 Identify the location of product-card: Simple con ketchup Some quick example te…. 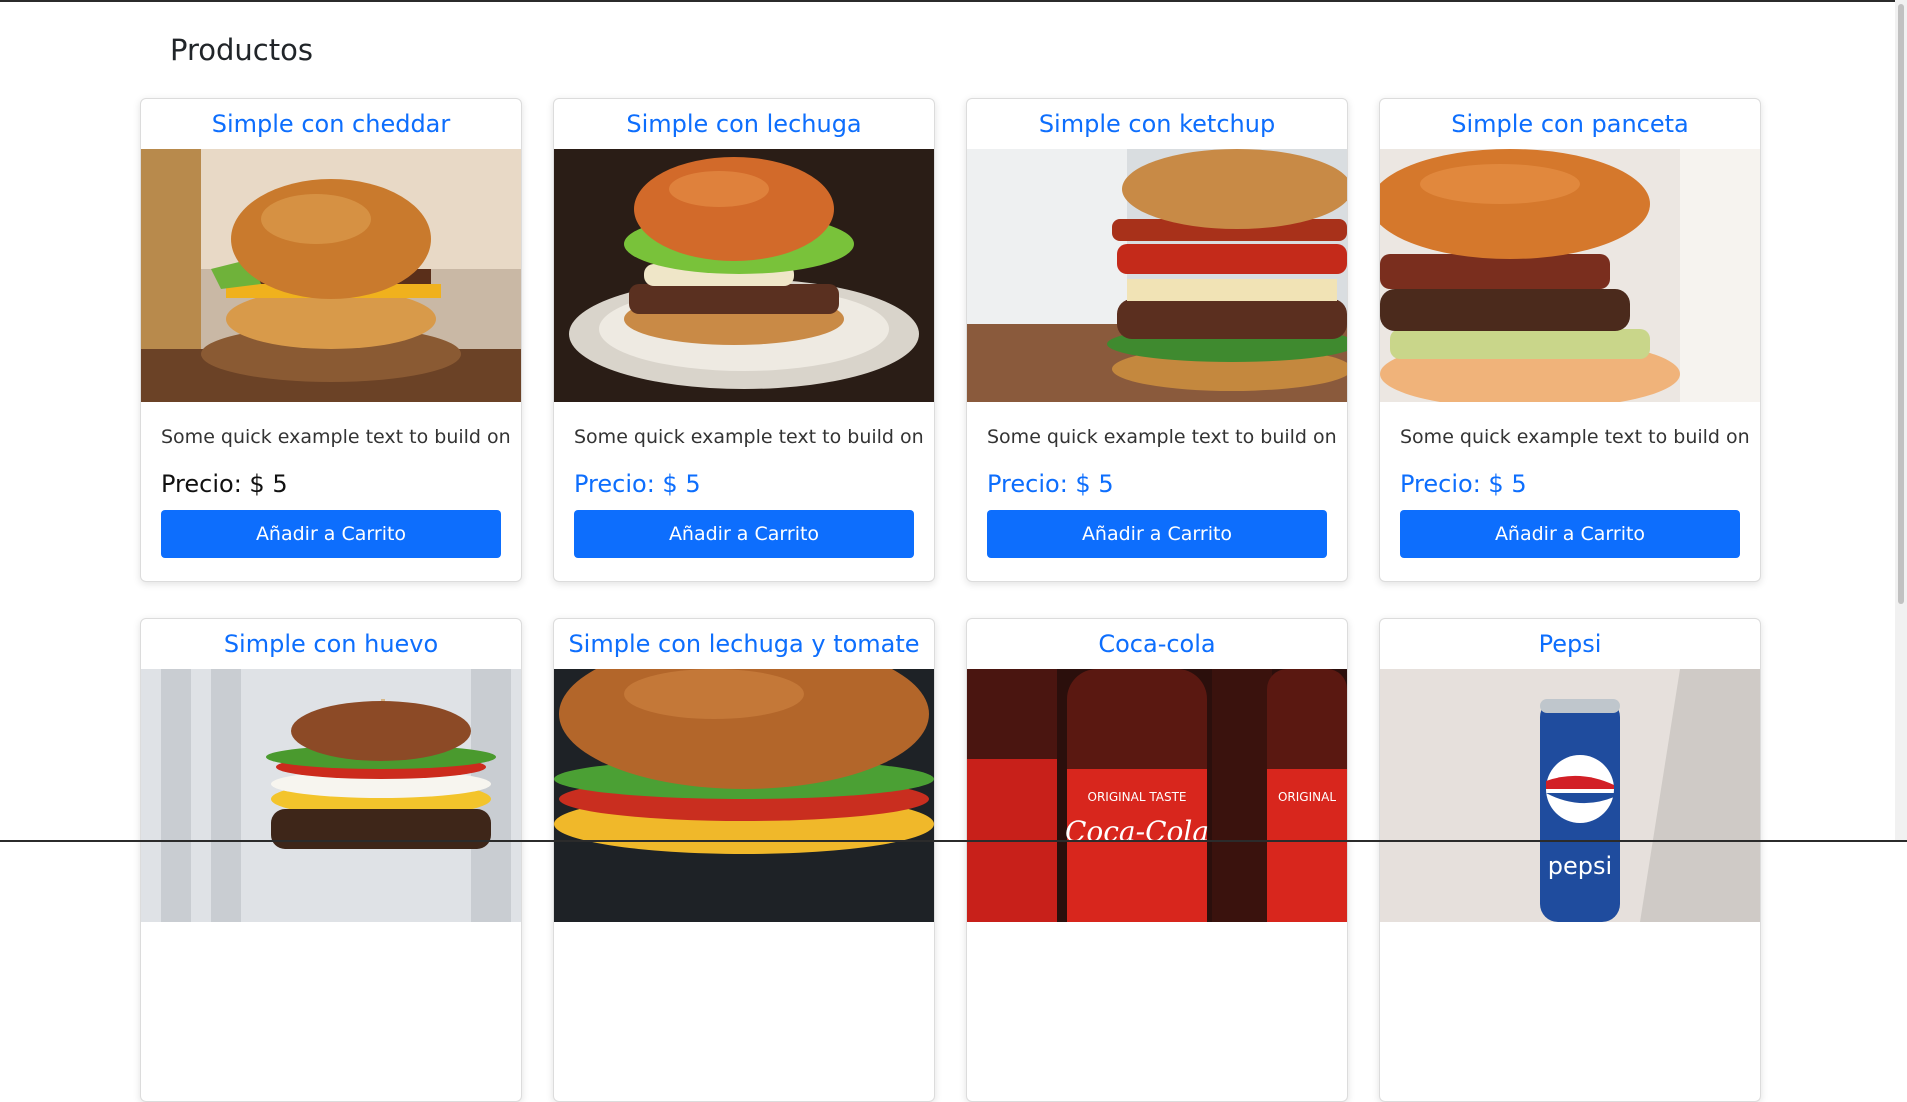
(1157, 340).